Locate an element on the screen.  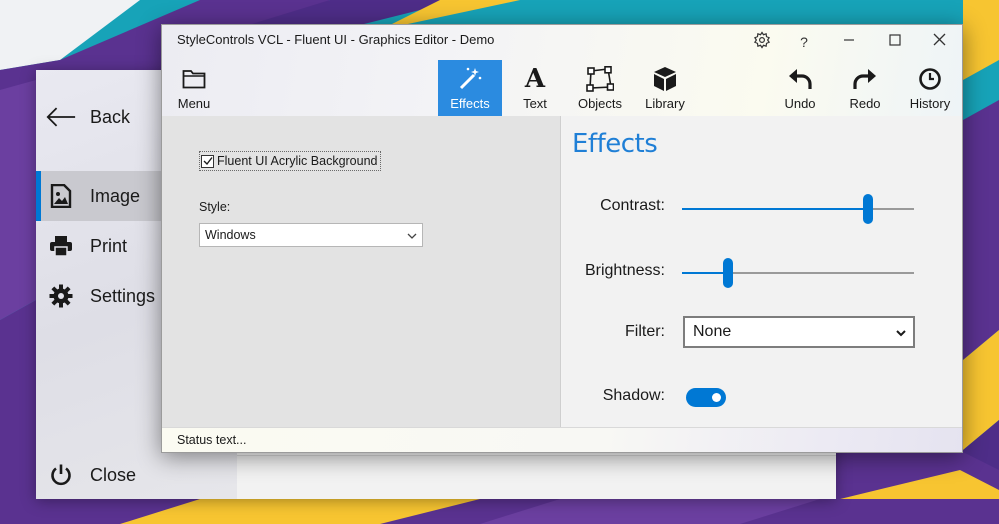
question-mark-icon: ? is located at coordinates (804, 42).